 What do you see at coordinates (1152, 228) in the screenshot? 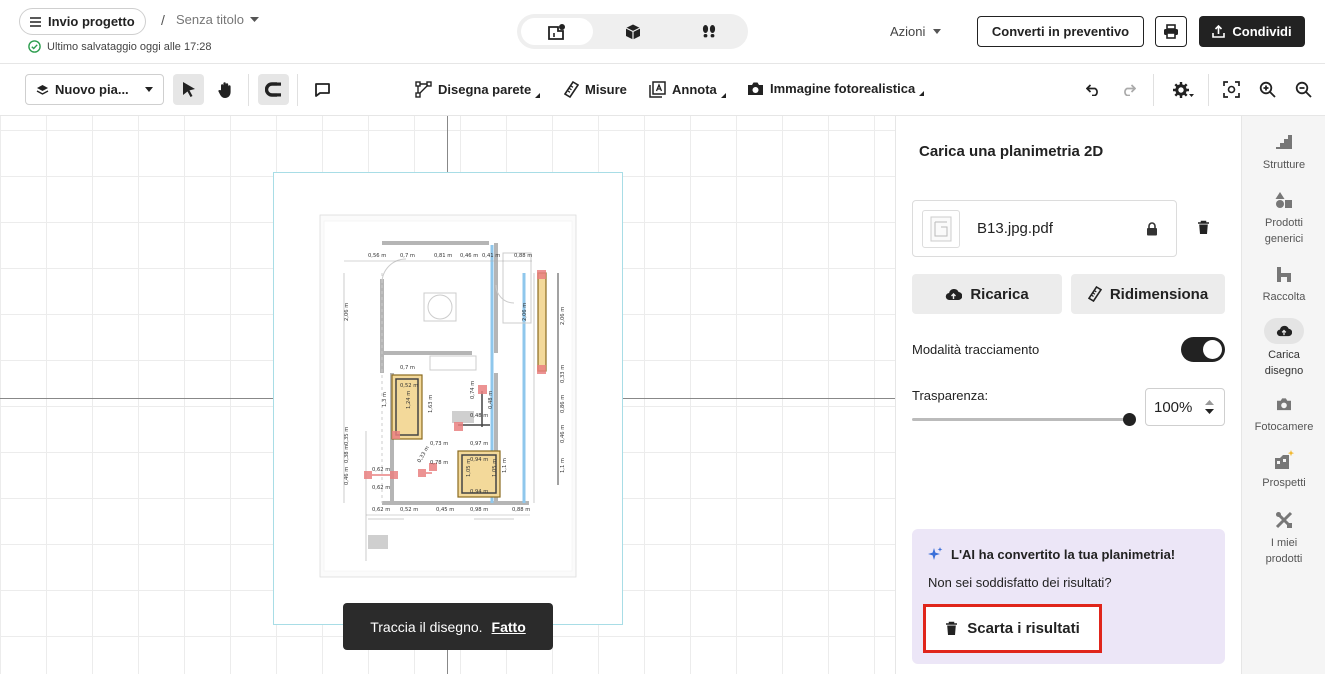
I see `lock-icon` at bounding box center [1152, 228].